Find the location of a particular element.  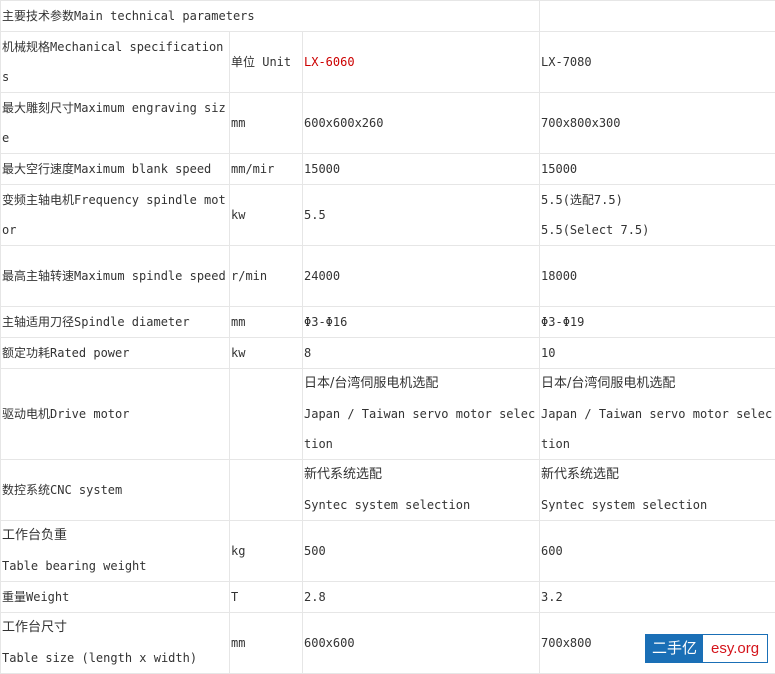

row-name: 数控系统CNC system is located at coordinates (115, 490).